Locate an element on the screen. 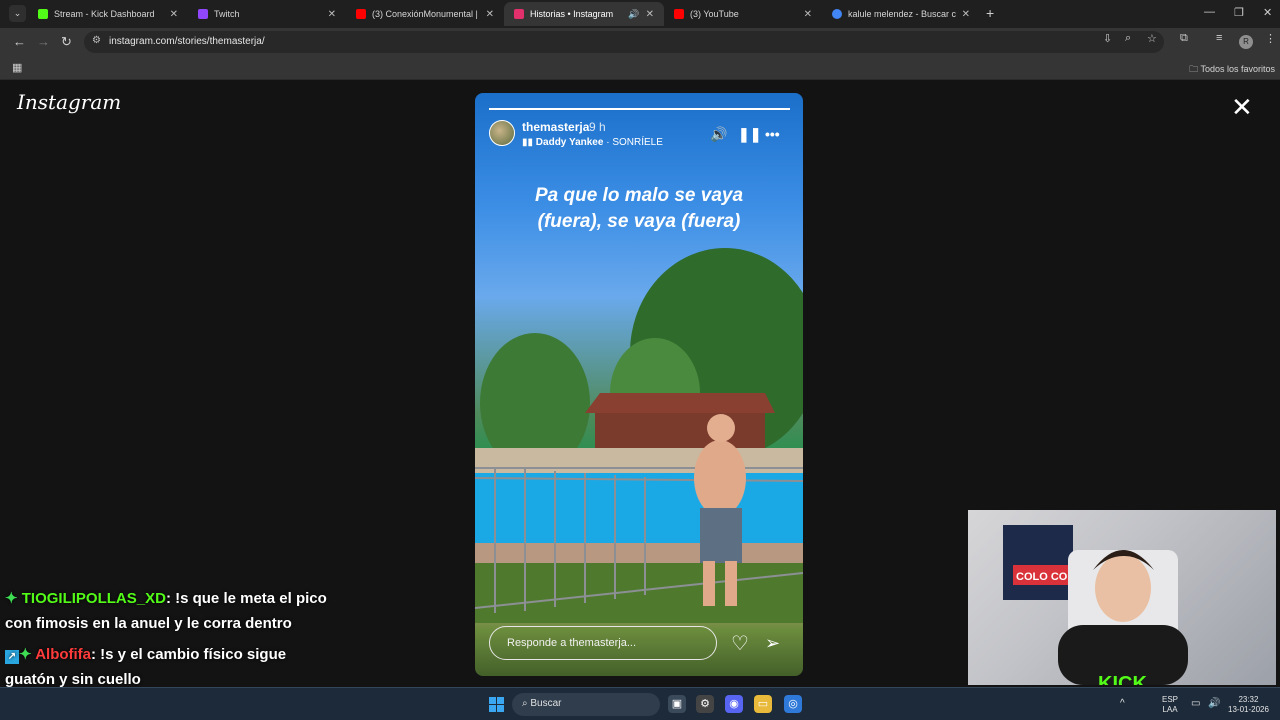 Image resolution: width=1280 pixels, height=720 pixels. tab-google-search: kalule melendez - Buscar con G ✕ is located at coordinates (901, 14).